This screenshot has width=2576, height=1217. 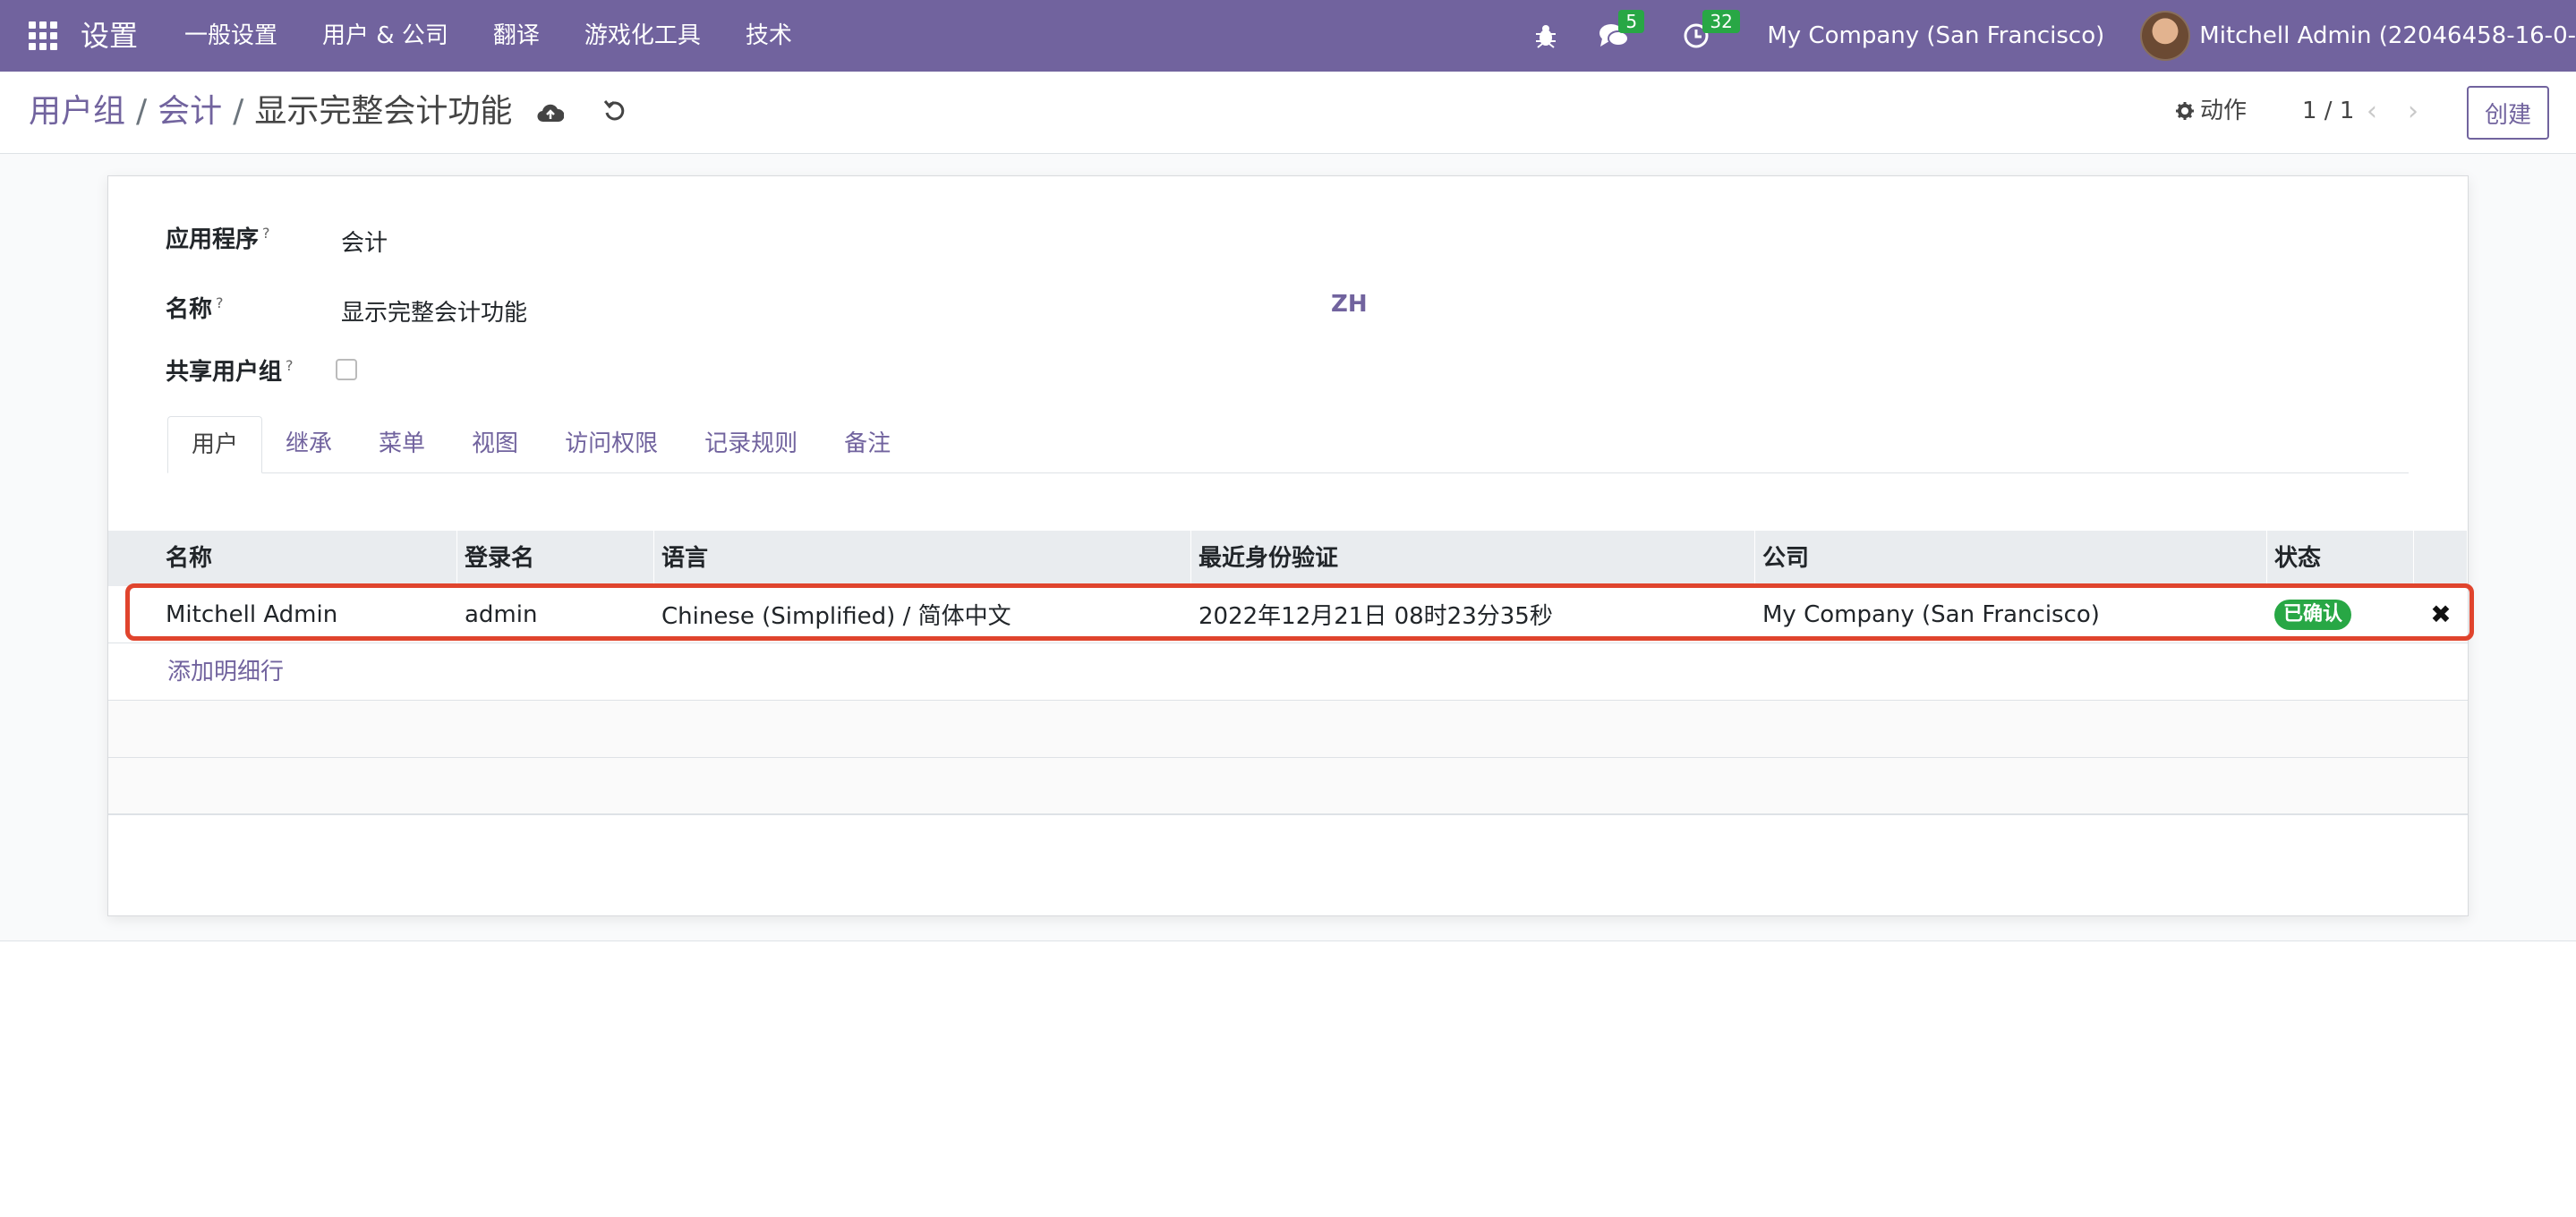 I want to click on tab-notes: 备注, so click(x=867, y=444).